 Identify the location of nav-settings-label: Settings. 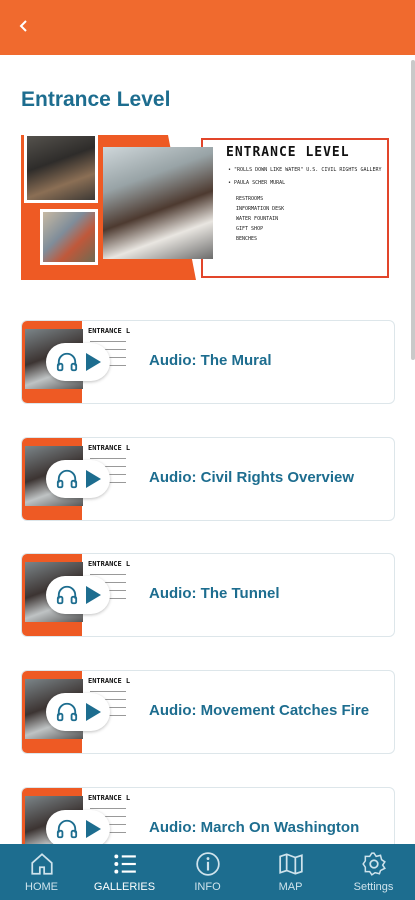
(373, 887).